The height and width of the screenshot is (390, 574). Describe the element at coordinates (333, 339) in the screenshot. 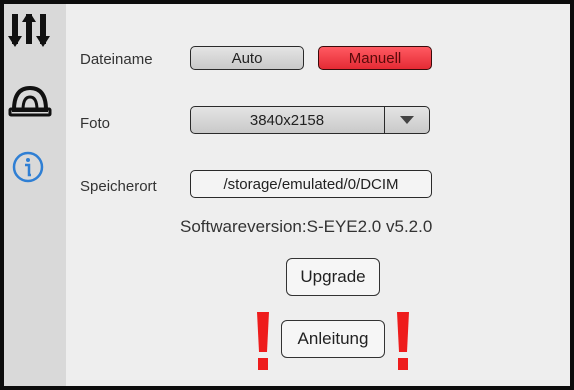

I see `manual-button: Anleitung` at that location.